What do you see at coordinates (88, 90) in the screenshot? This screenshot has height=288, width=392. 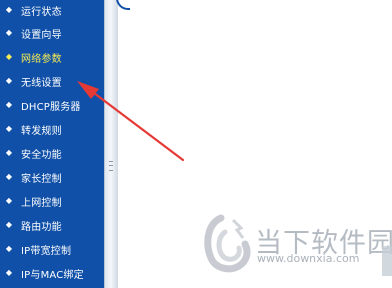 I see `arrow-head-icon` at bounding box center [88, 90].